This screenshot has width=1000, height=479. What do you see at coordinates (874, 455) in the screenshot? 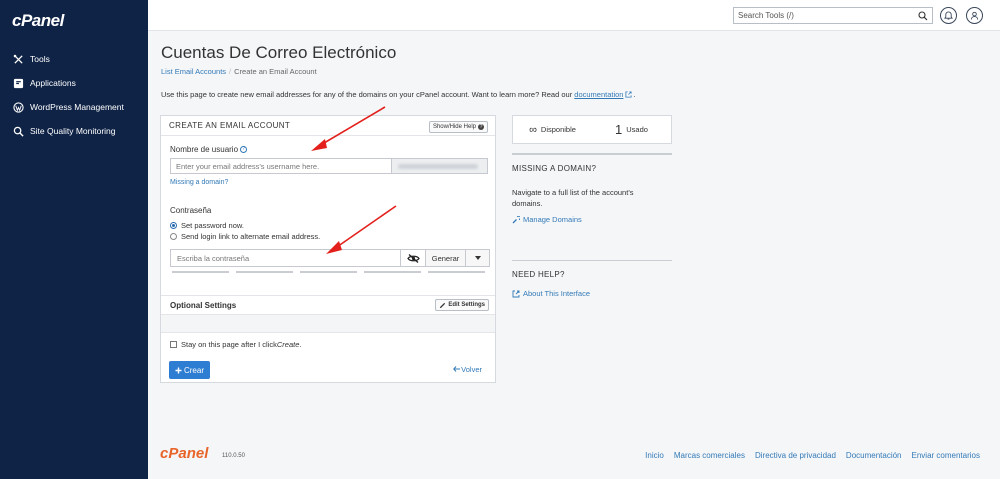
I see `footer-link-documentacion: Documentación` at bounding box center [874, 455].